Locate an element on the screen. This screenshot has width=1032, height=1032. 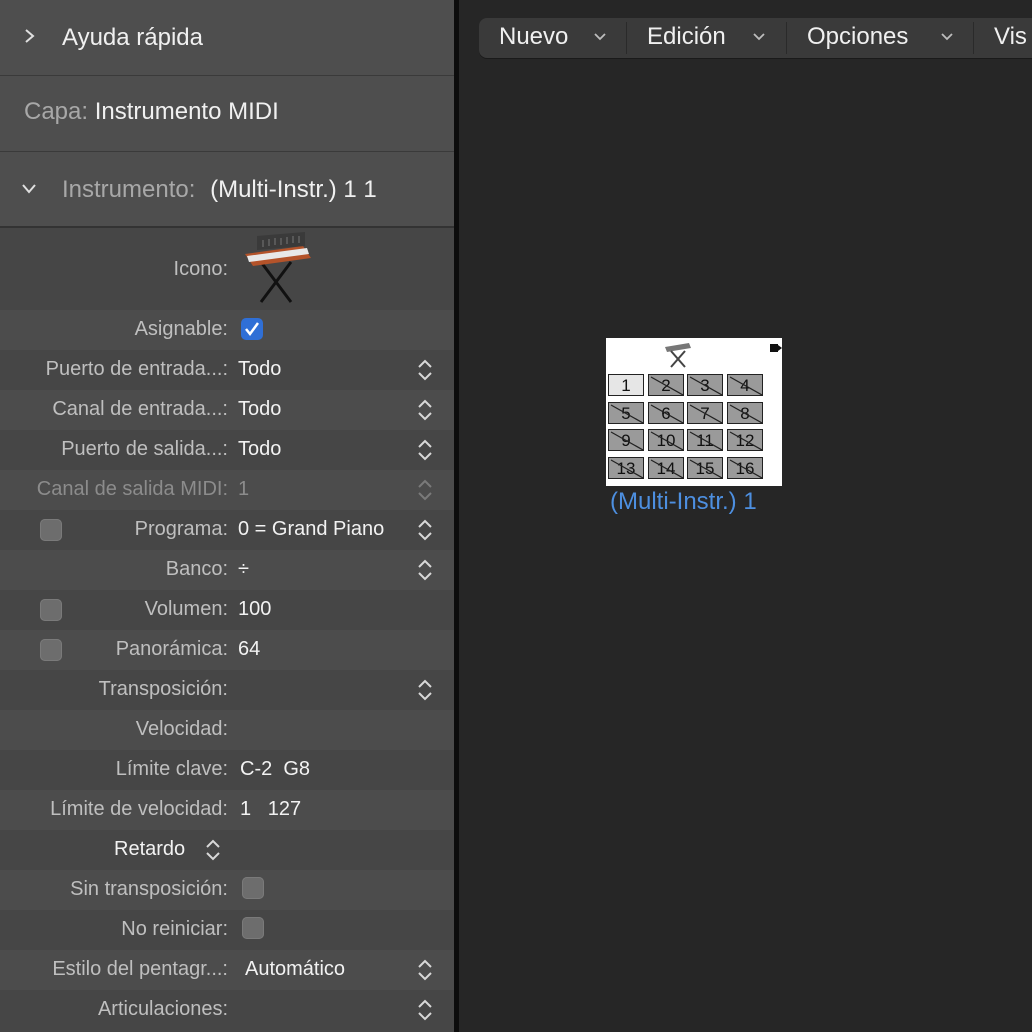
layer-value: Instrumento MIDI is located at coordinates (186, 111).